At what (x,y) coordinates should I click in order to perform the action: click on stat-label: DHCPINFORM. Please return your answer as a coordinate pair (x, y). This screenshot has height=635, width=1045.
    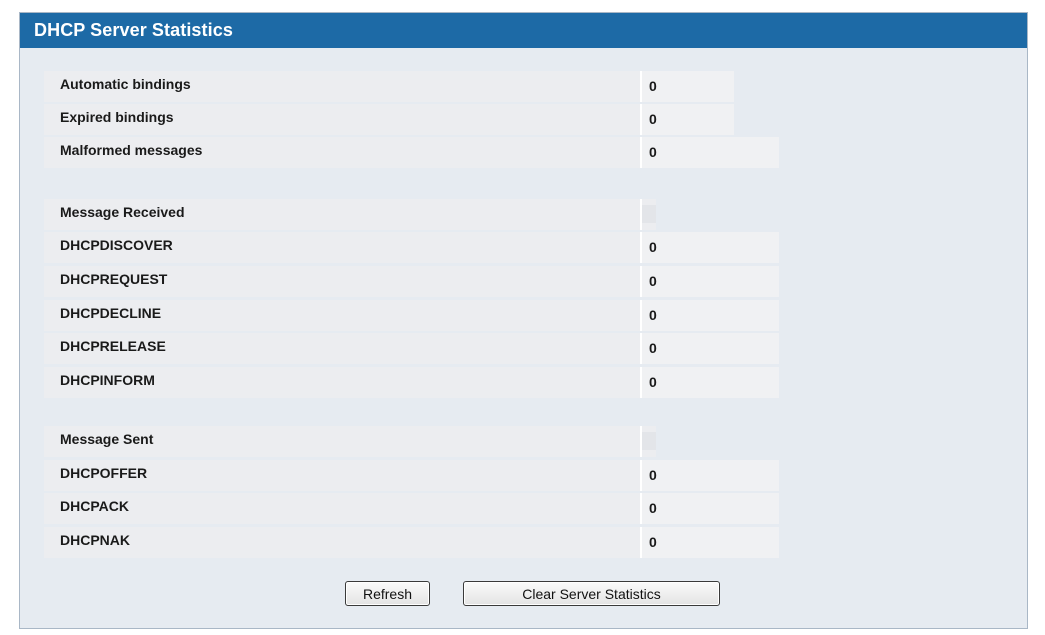
    Looking at the image, I should click on (107, 380).